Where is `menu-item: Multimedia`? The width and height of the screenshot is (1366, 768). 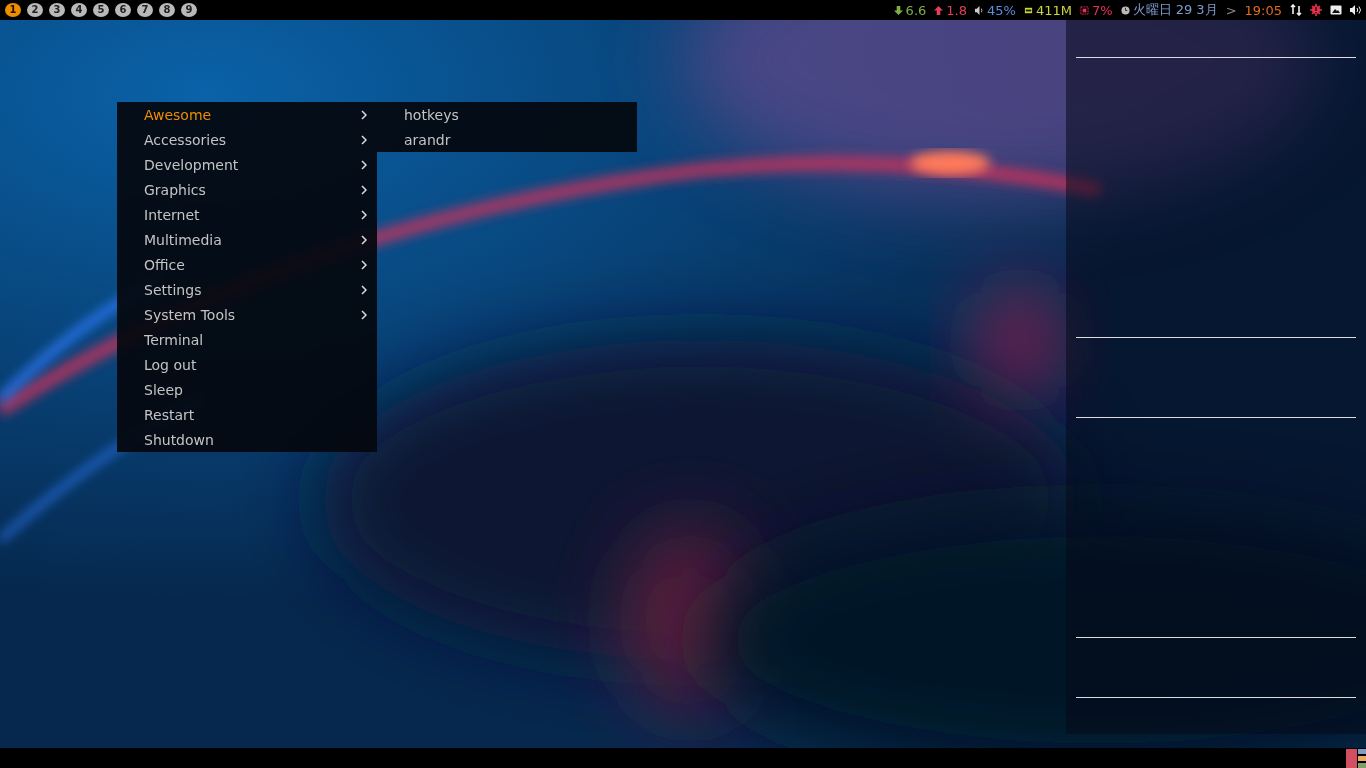
menu-item: Multimedia is located at coordinates (247, 239).